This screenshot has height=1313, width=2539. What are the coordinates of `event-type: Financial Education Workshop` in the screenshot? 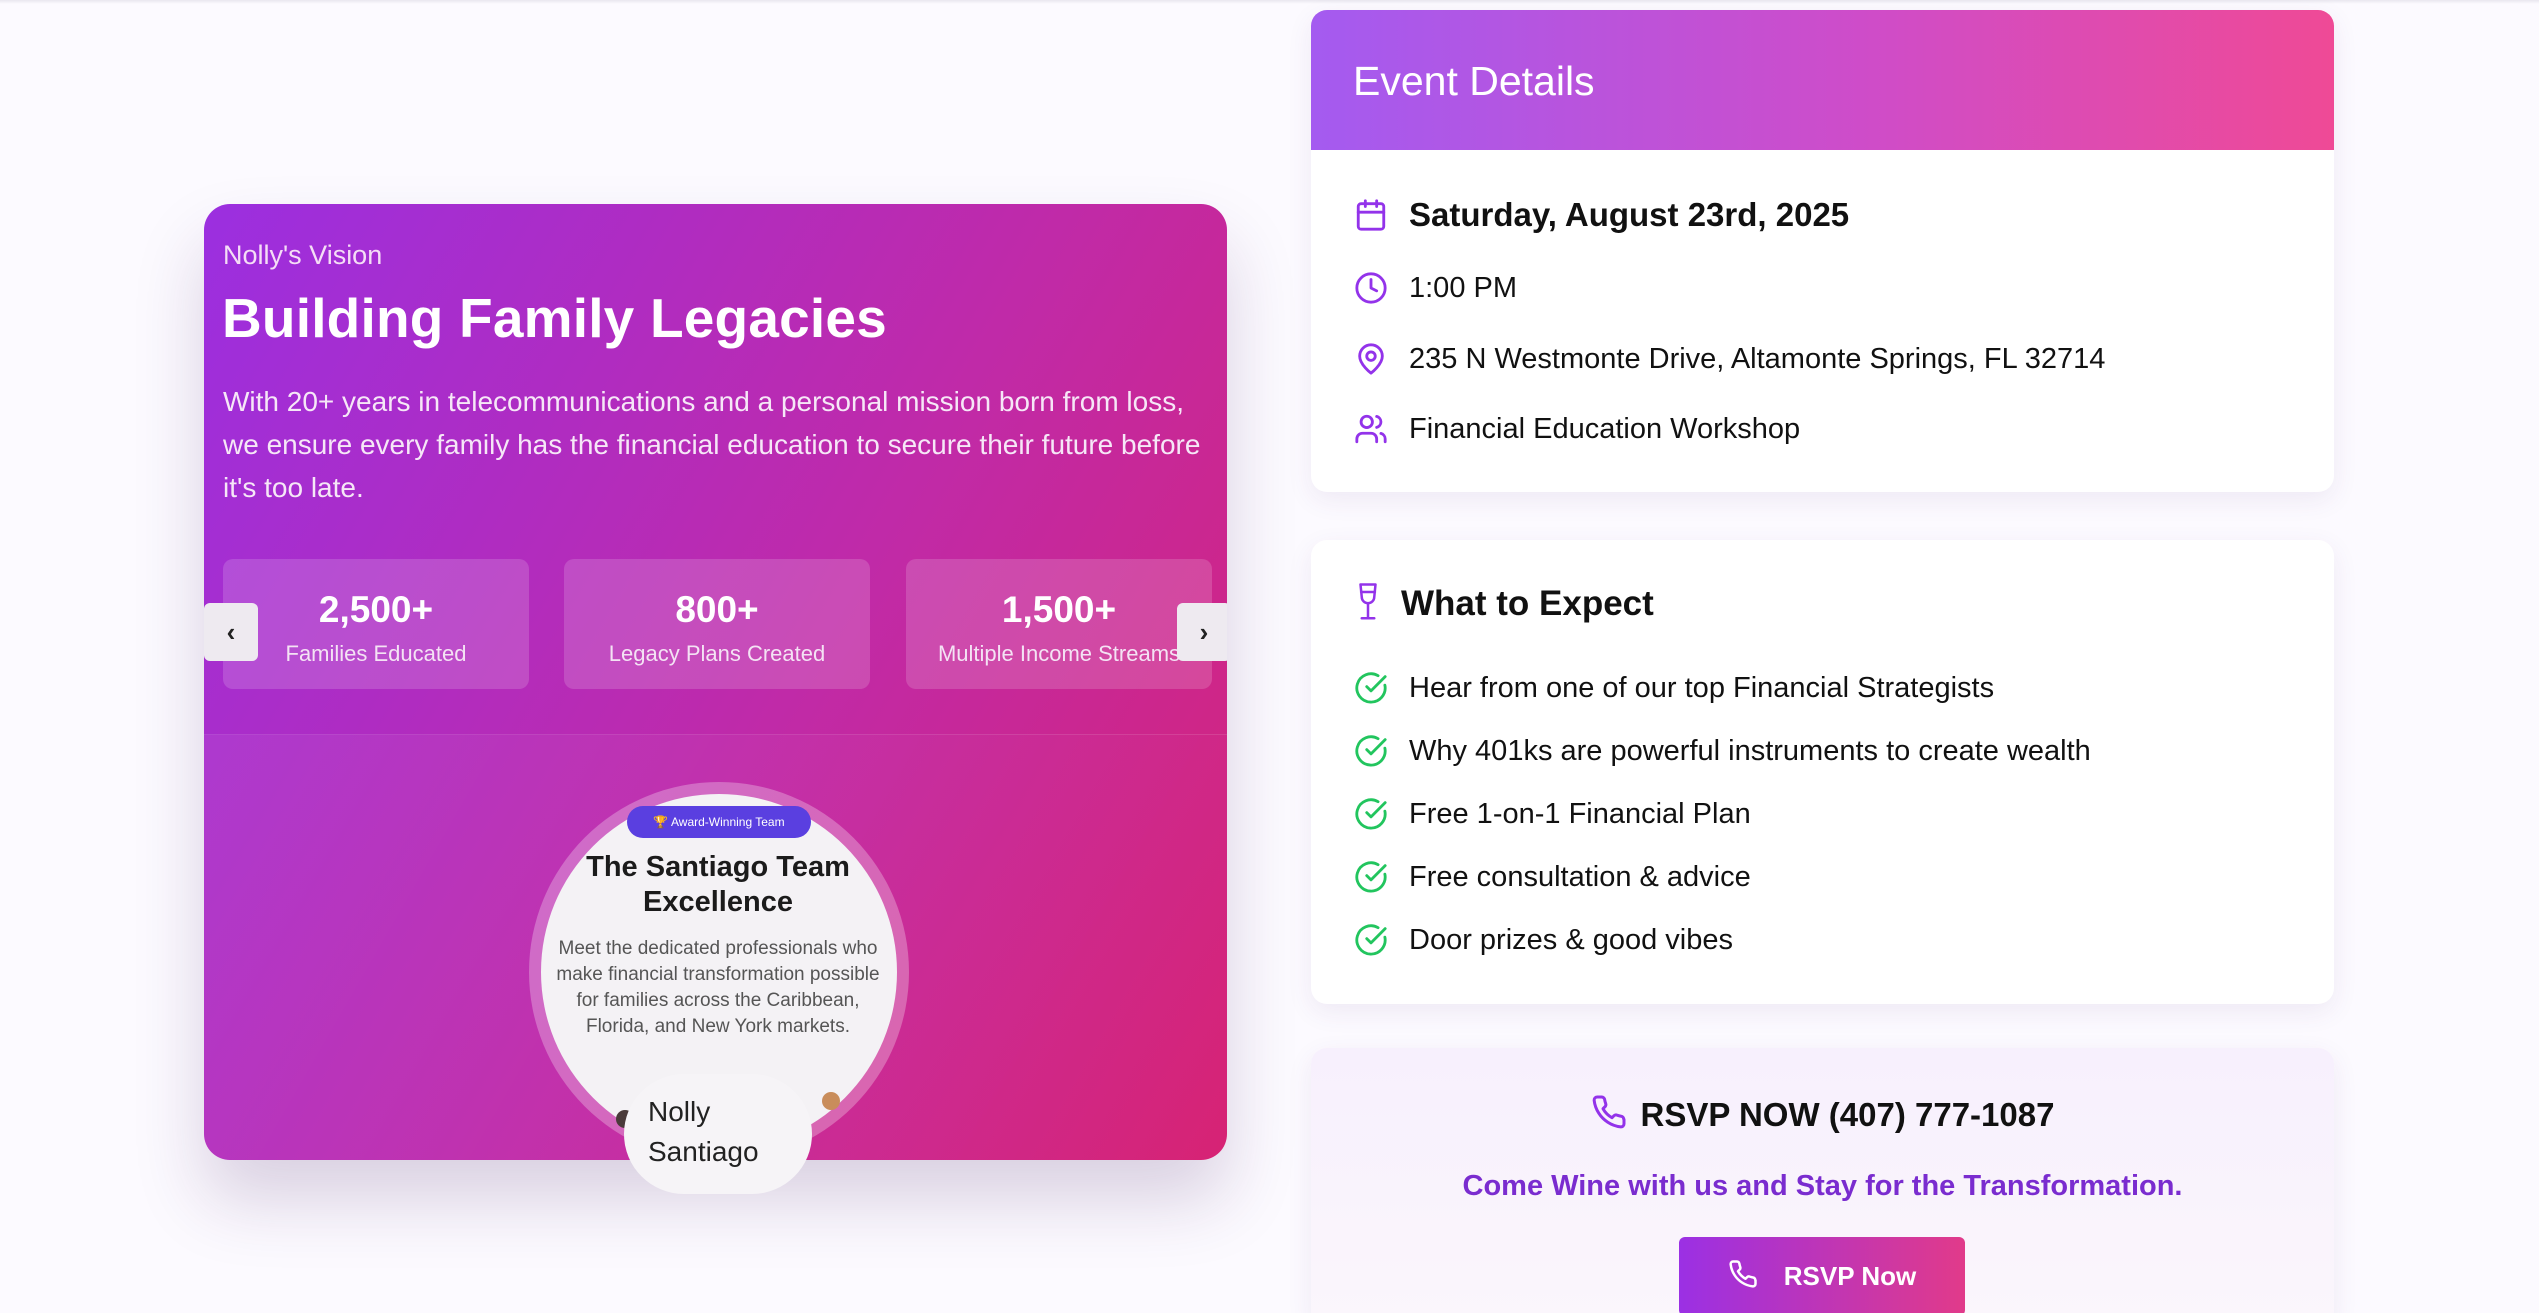 It's located at (1605, 428).